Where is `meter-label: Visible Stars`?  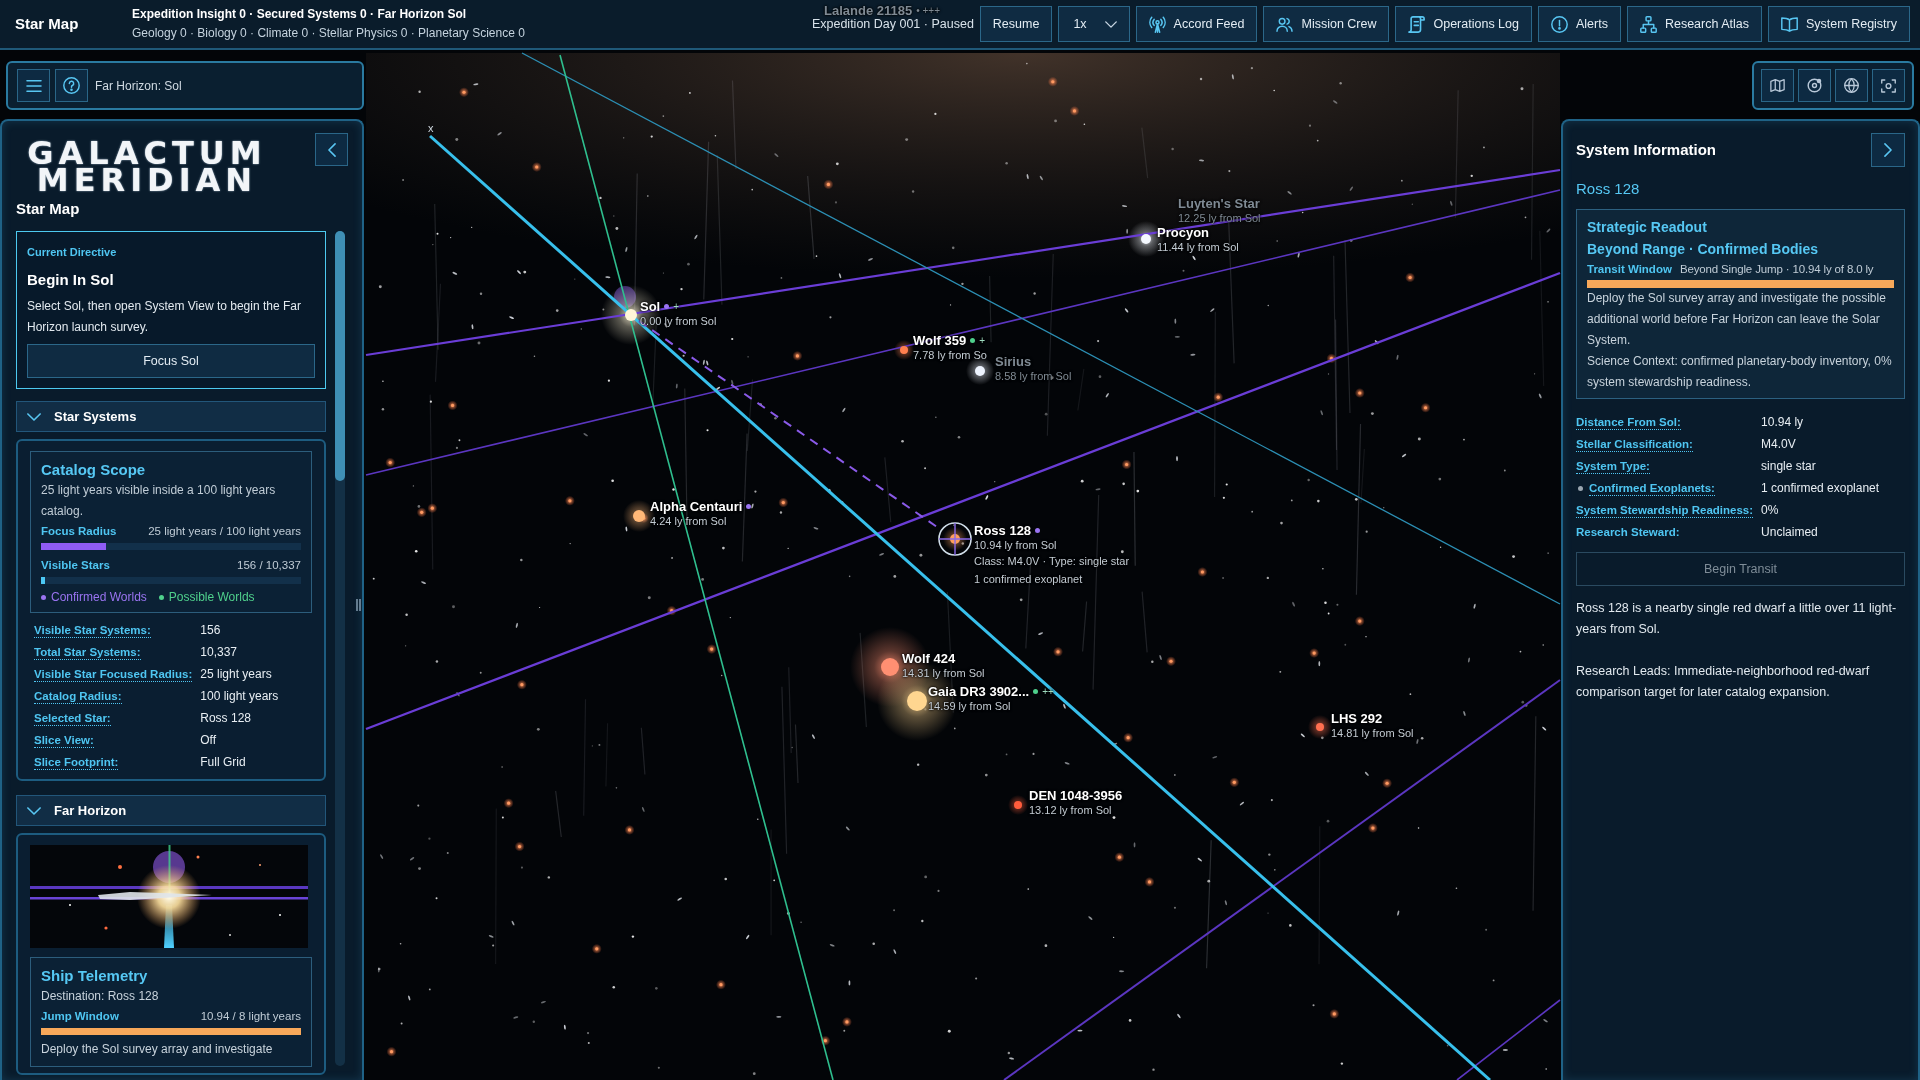
meter-label: Visible Stars is located at coordinates (75, 565).